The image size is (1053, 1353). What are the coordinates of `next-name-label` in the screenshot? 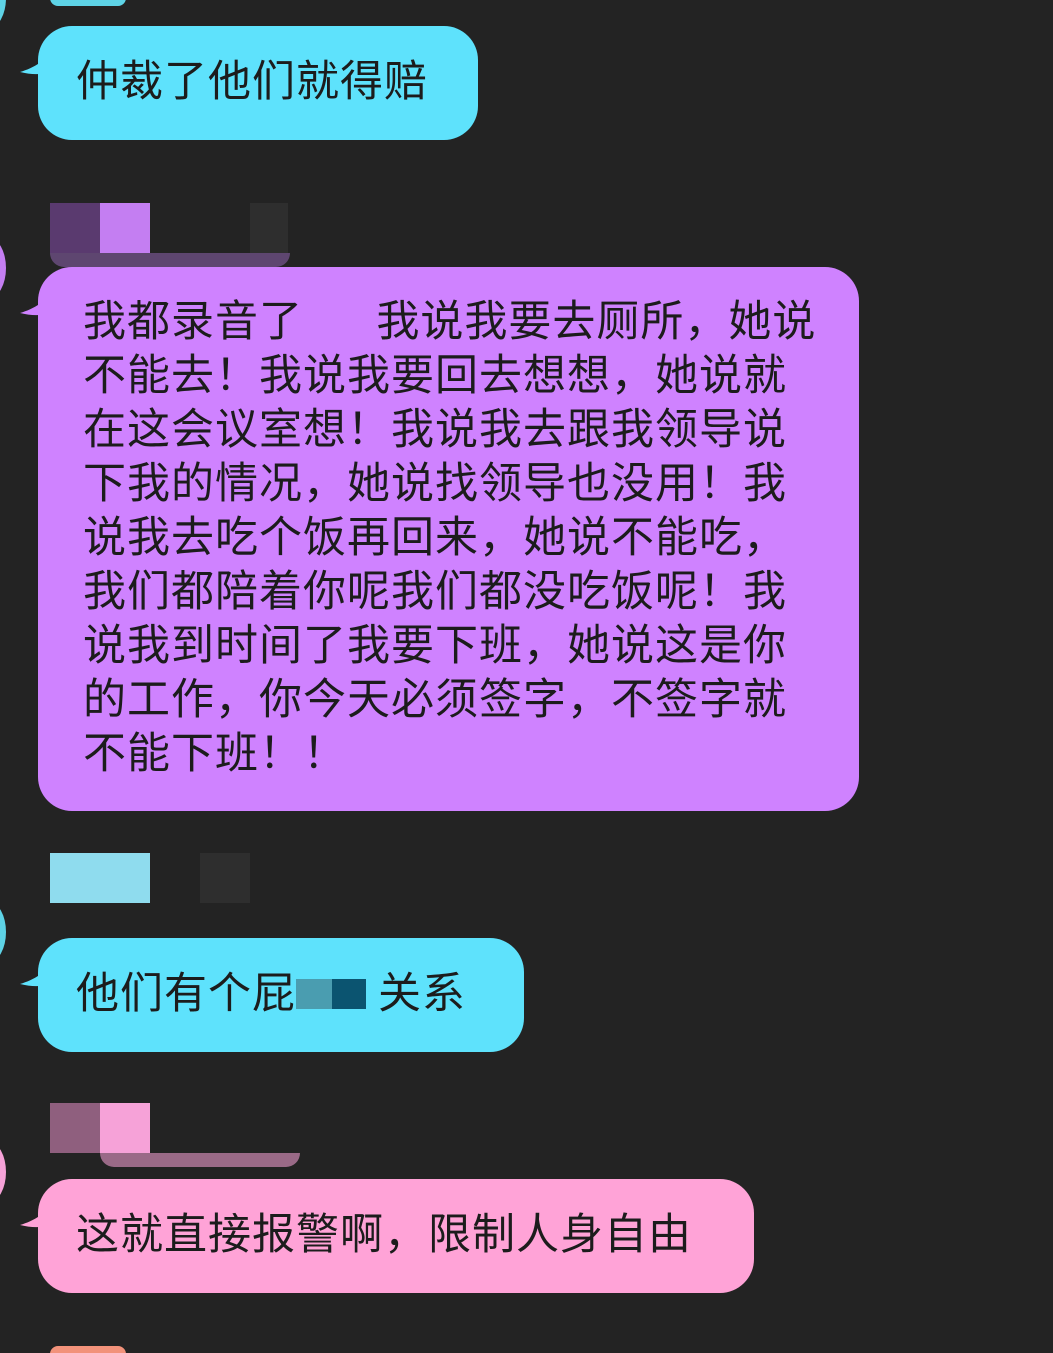 It's located at (88, 1349).